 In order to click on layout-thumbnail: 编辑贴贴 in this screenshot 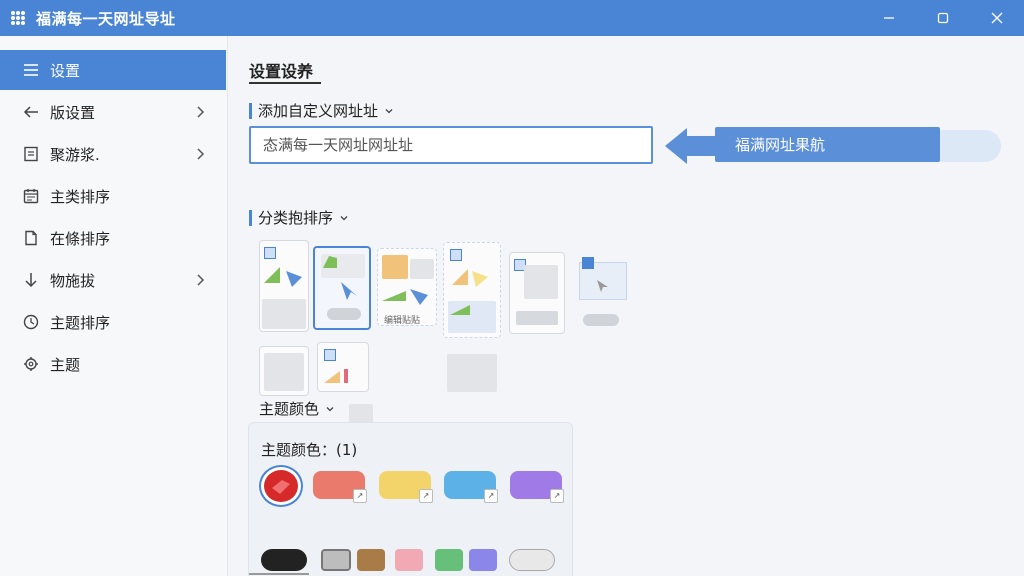, I will do `click(407, 287)`.